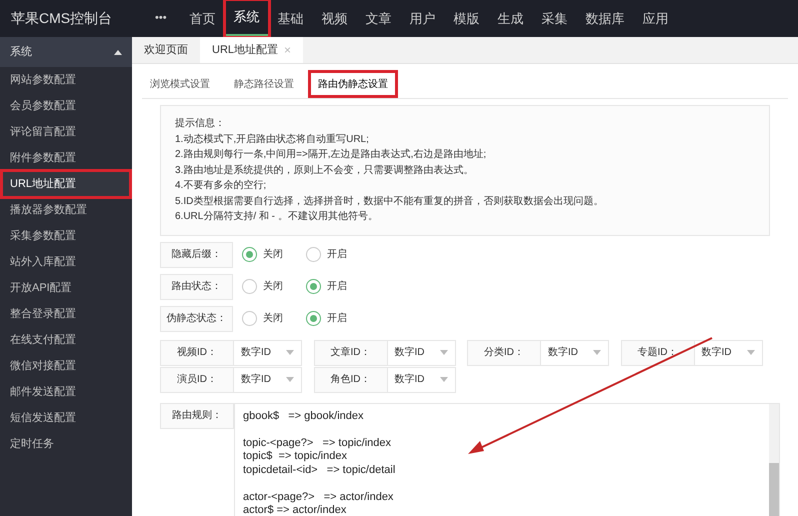 The height and width of the screenshot is (516, 798). Describe the element at coordinates (277, 217) in the screenshot. I see `notice-line: 6.URL分隔符支持/ 和 - 。不建议用其他符号。` at that location.